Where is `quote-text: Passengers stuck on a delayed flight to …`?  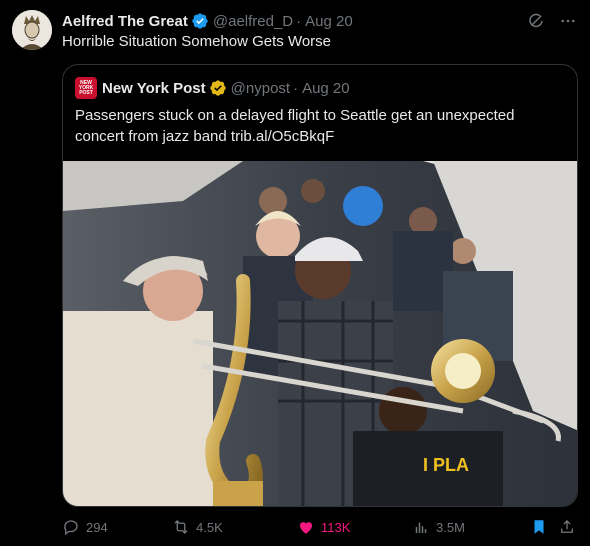
quote-text: Passengers stuck on a delayed flight to … is located at coordinates (295, 126).